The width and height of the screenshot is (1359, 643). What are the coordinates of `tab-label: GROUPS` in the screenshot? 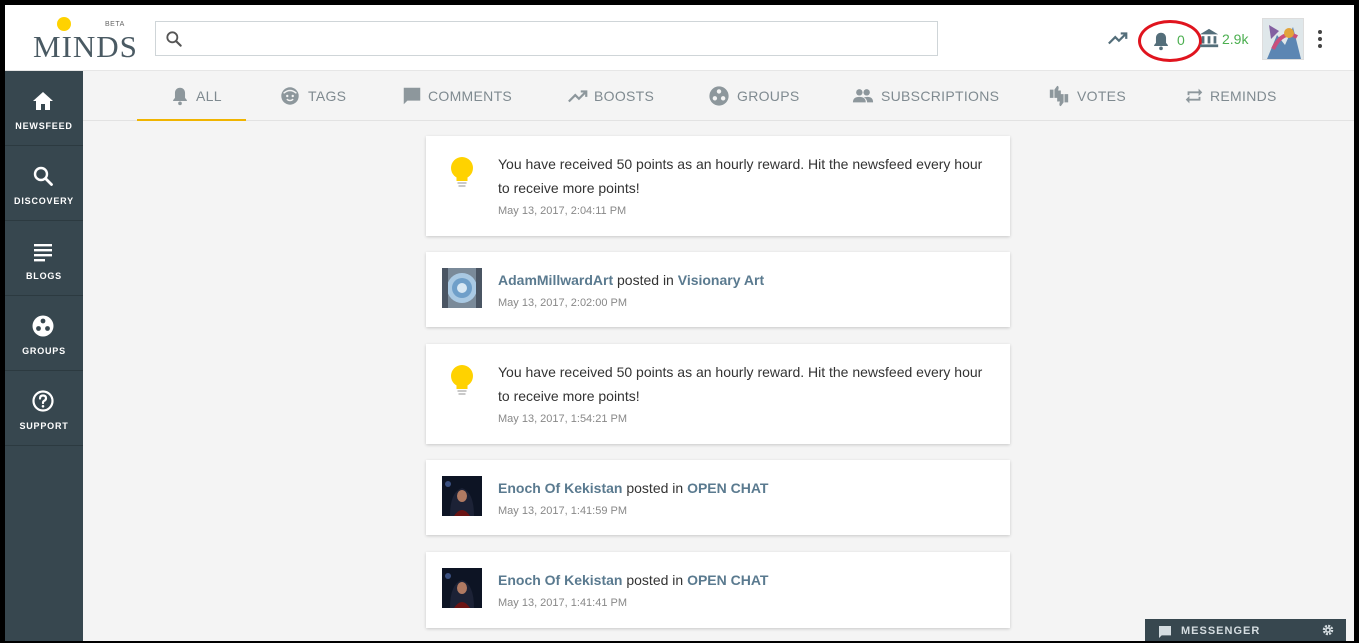 It's located at (768, 96).